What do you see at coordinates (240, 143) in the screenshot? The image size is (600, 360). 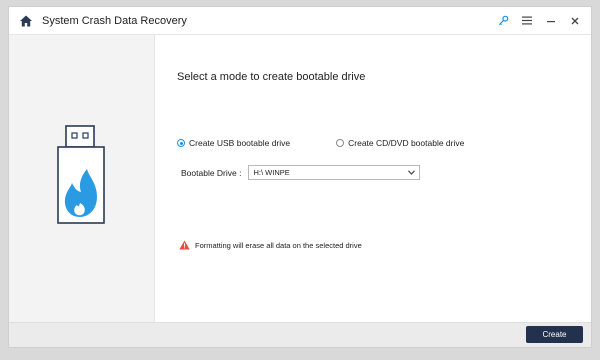 I see `usb-mode-label: Create USB bootable drive` at bounding box center [240, 143].